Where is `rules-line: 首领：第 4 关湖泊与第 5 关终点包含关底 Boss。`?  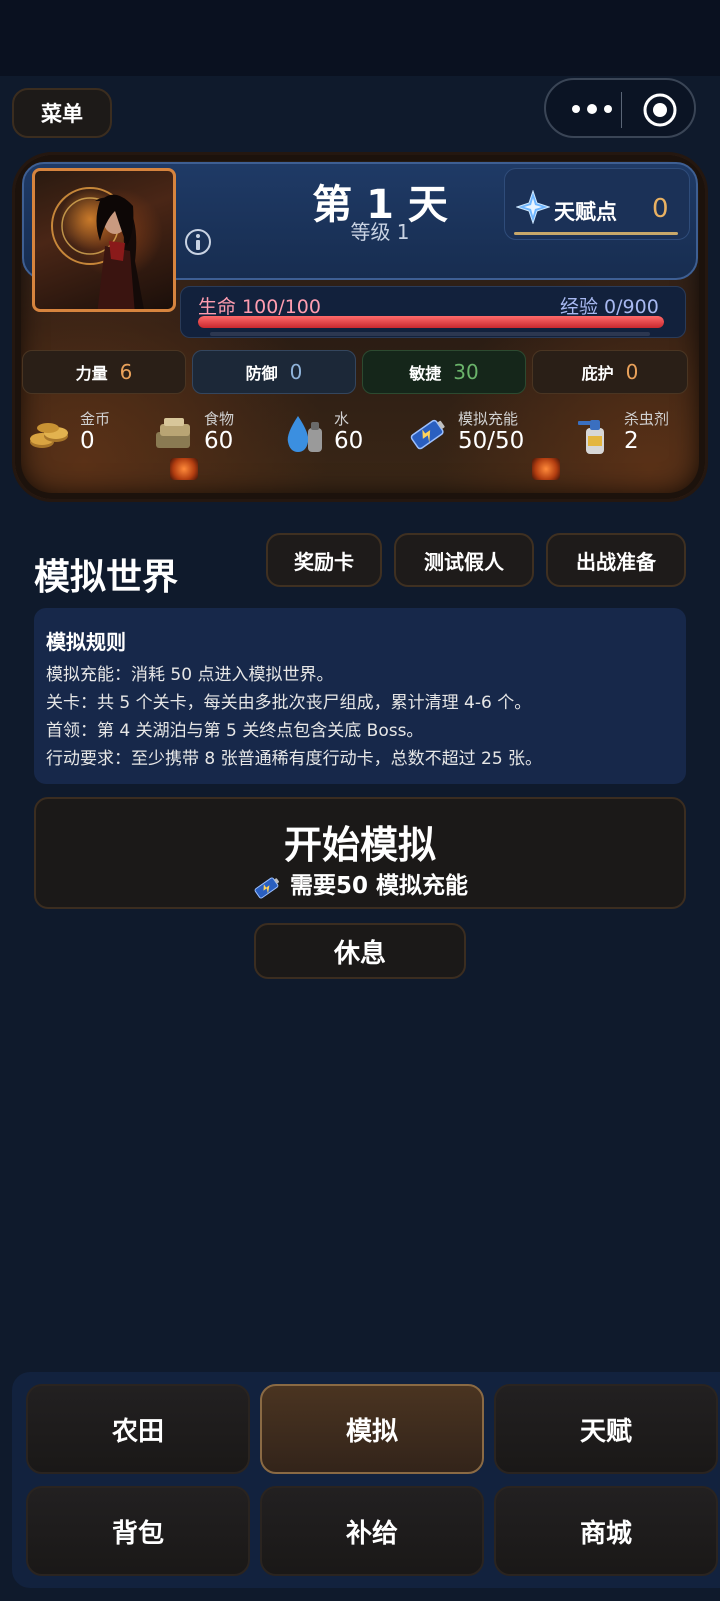
rules-line: 首领：第 4 关湖泊与第 5 关终点包含关底 Boss。 is located at coordinates (235, 731).